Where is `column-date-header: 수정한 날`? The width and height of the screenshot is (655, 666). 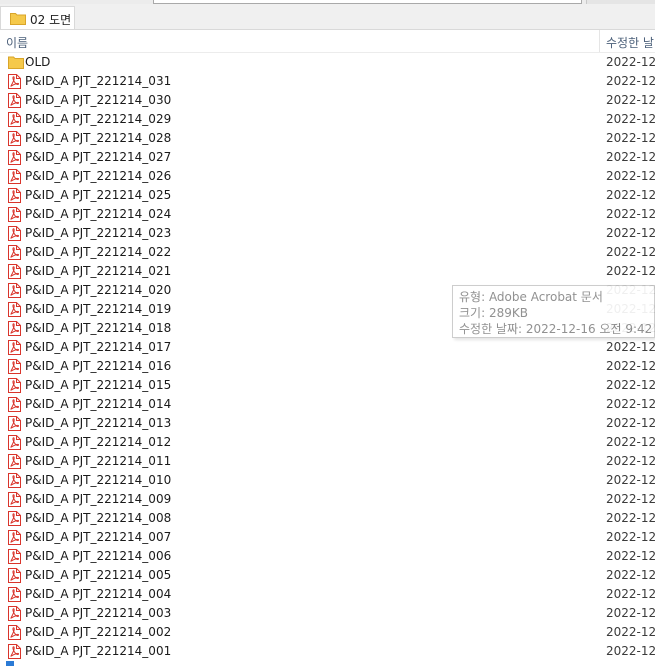
column-date-header: 수정한 날 is located at coordinates (630, 42).